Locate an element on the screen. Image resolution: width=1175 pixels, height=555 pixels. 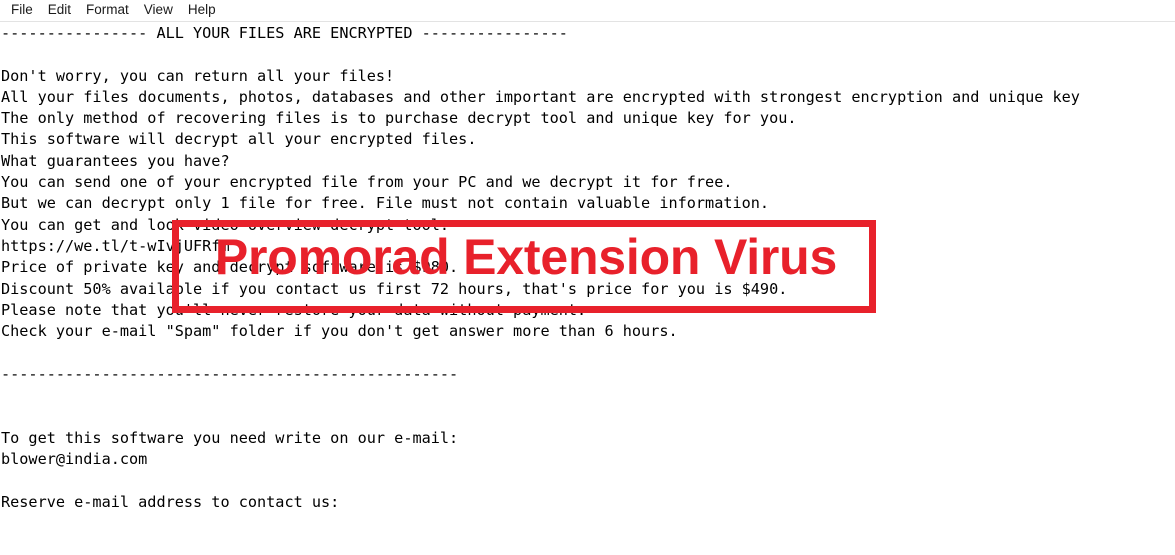
menu-file: File is located at coordinates (22, 10).